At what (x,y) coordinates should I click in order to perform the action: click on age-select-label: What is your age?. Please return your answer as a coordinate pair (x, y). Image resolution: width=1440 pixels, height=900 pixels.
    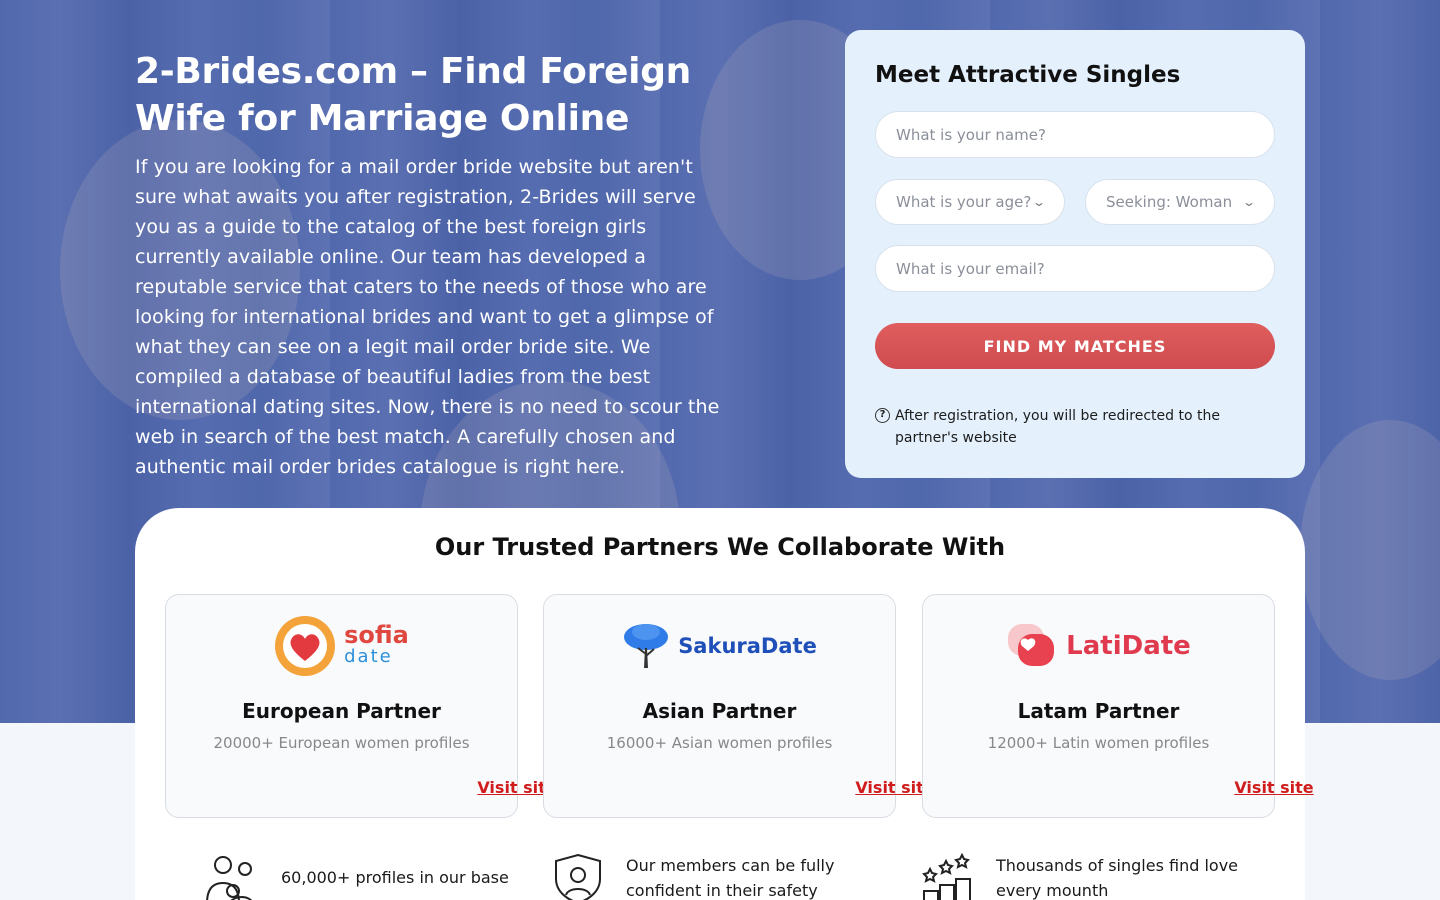
    Looking at the image, I should click on (964, 202).